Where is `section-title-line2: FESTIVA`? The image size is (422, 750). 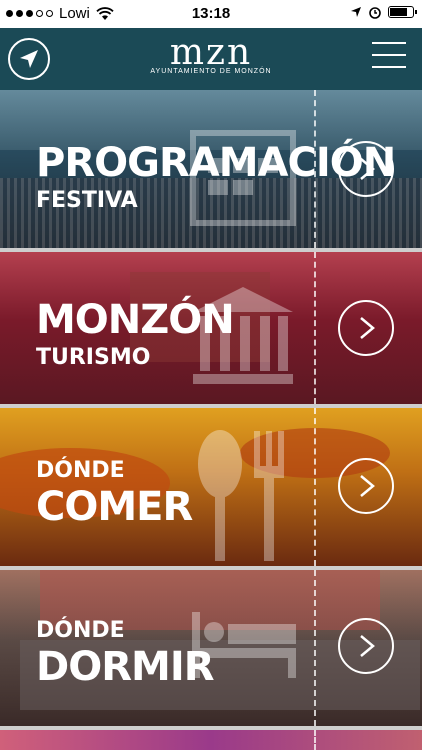 section-title-line2: FESTIVA is located at coordinates (87, 200).